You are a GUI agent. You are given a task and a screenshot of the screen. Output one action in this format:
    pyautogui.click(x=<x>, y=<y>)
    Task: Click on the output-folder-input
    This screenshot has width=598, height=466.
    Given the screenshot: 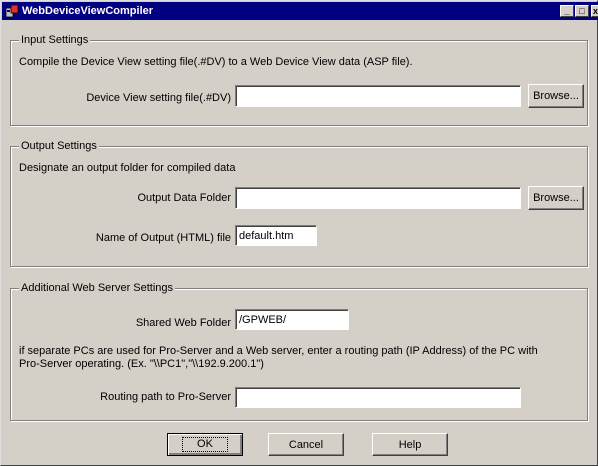 What is the action you would take?
    pyautogui.click(x=378, y=198)
    